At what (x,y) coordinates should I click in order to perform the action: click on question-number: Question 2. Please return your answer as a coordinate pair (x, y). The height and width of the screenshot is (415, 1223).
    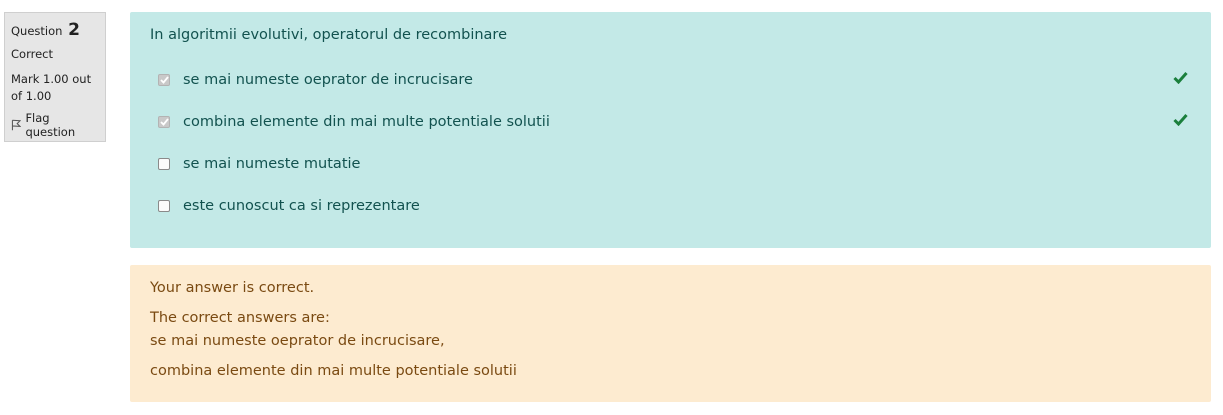
    Looking at the image, I should click on (55, 30).